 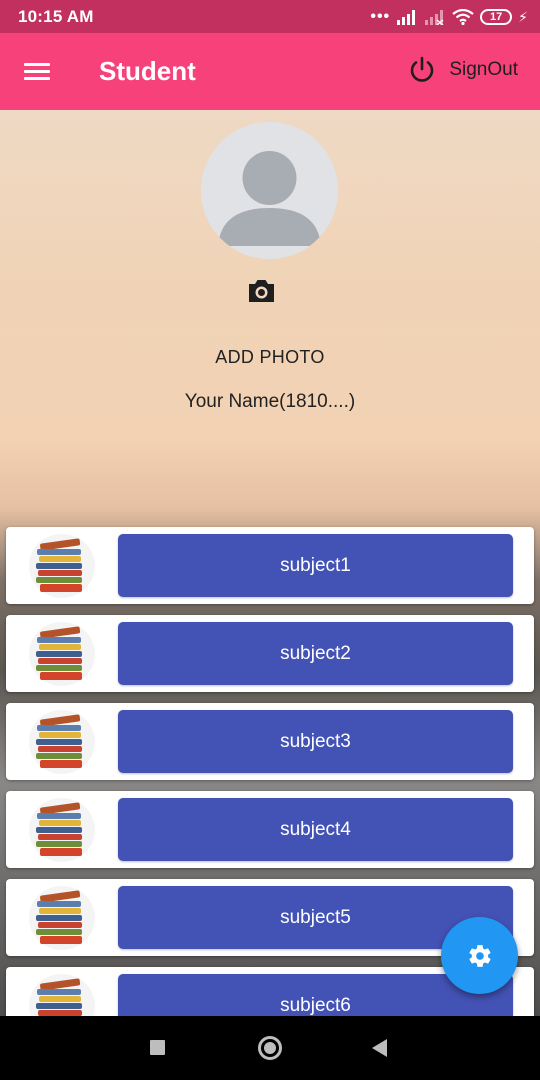 I want to click on subject-card: subject2, so click(x=270, y=653).